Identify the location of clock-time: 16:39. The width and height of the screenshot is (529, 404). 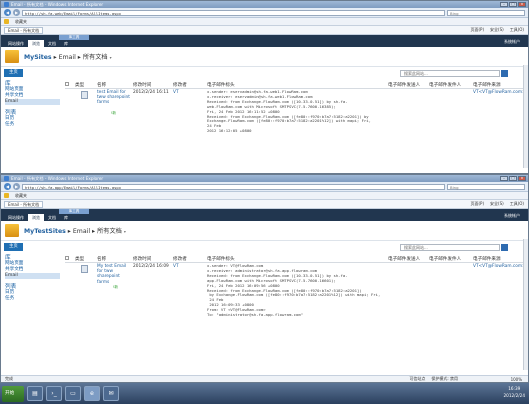
(514, 388).